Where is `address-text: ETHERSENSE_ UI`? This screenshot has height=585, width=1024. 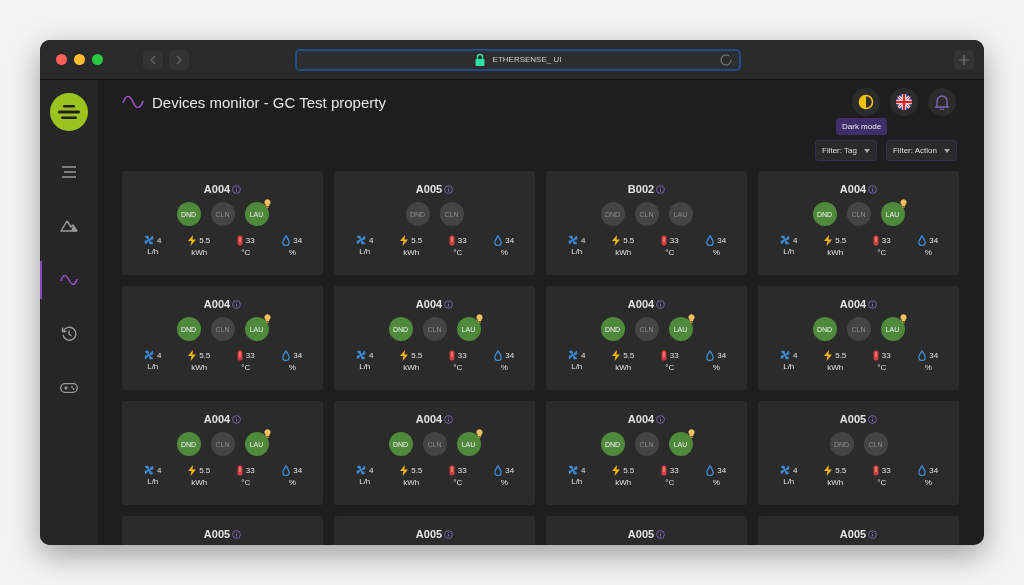 address-text: ETHERSENSE_ UI is located at coordinates (527, 59).